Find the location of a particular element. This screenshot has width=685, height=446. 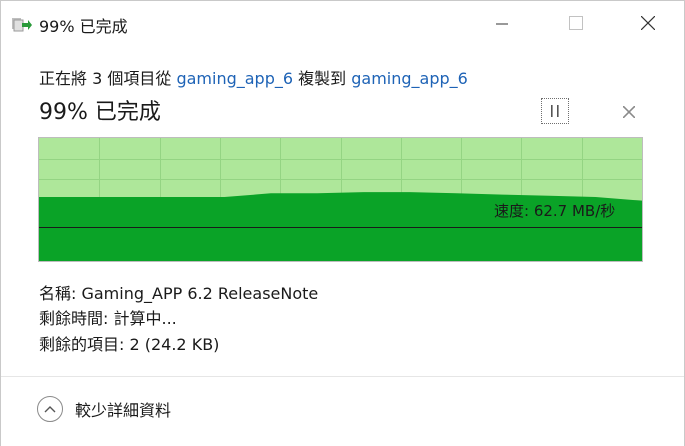

cancel-button is located at coordinates (629, 112).